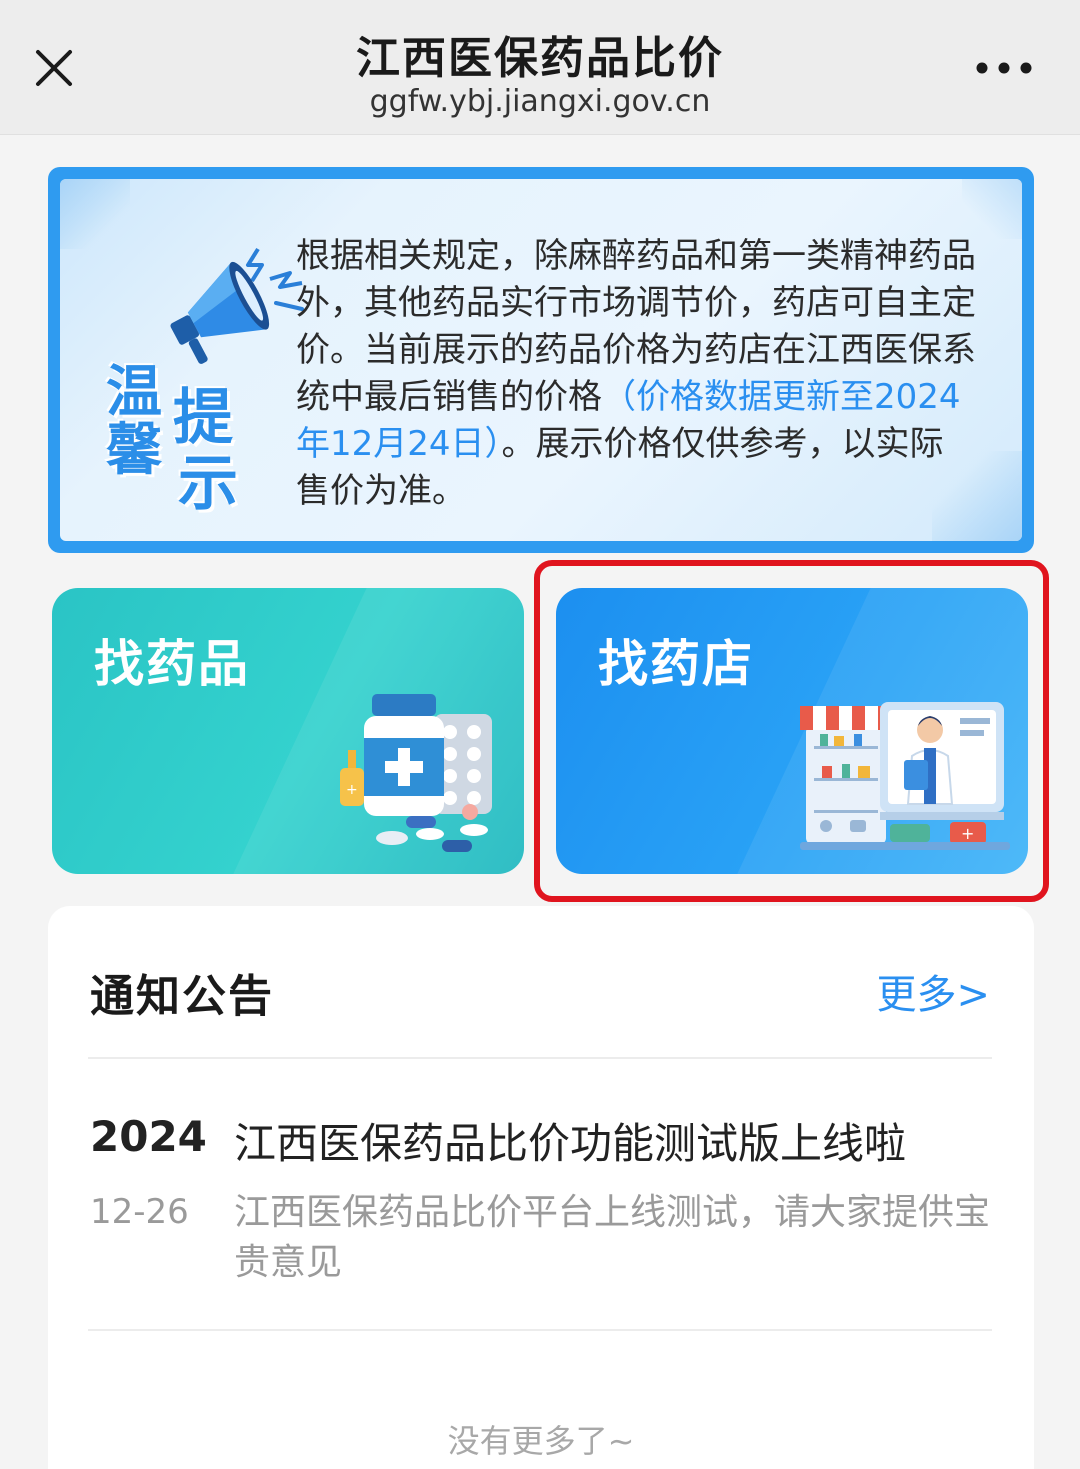 The image size is (1080, 1469). What do you see at coordinates (1004, 68) in the screenshot?
I see `more-dots-icon` at bounding box center [1004, 68].